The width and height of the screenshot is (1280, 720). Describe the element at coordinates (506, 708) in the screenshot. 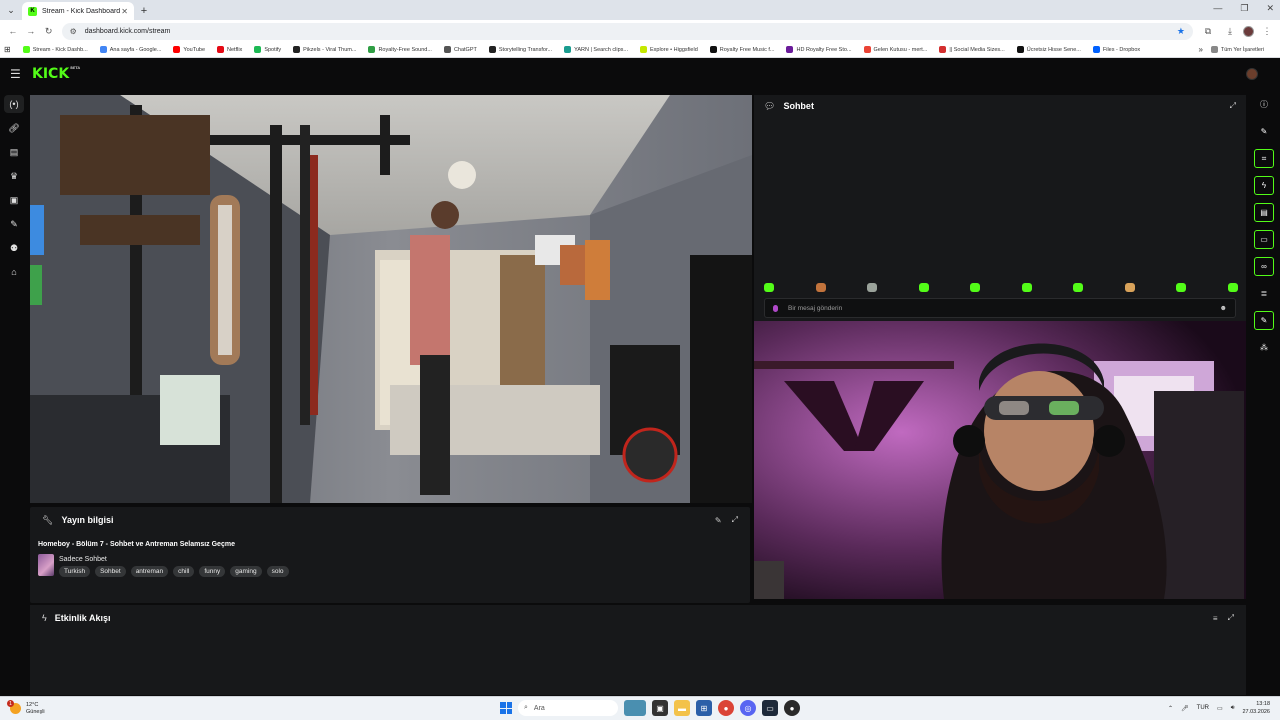

I see `windows-start-icon` at that location.